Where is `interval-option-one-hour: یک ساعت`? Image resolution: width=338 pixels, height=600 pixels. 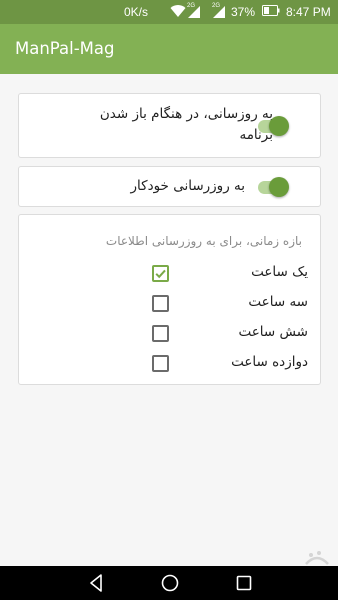 interval-option-one-hour: یک ساعت is located at coordinates (170, 275).